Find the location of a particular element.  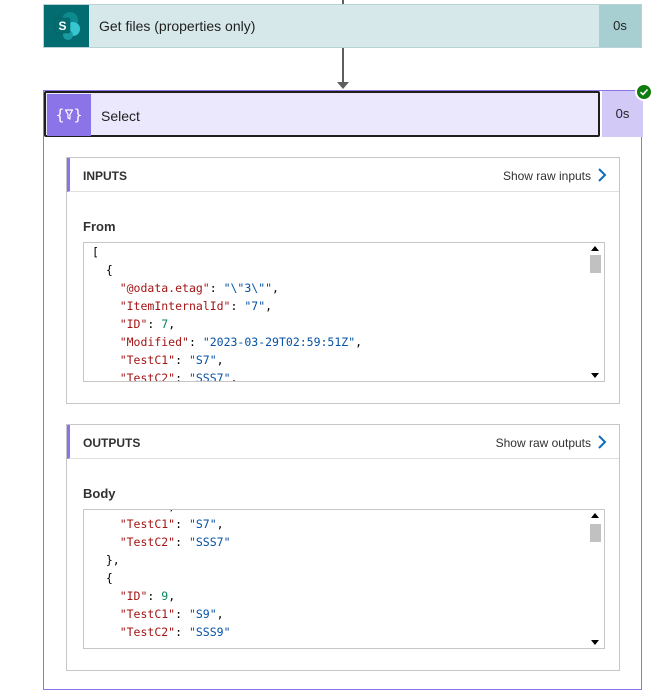

code-token: "\"3\"" is located at coordinates (248, 288).